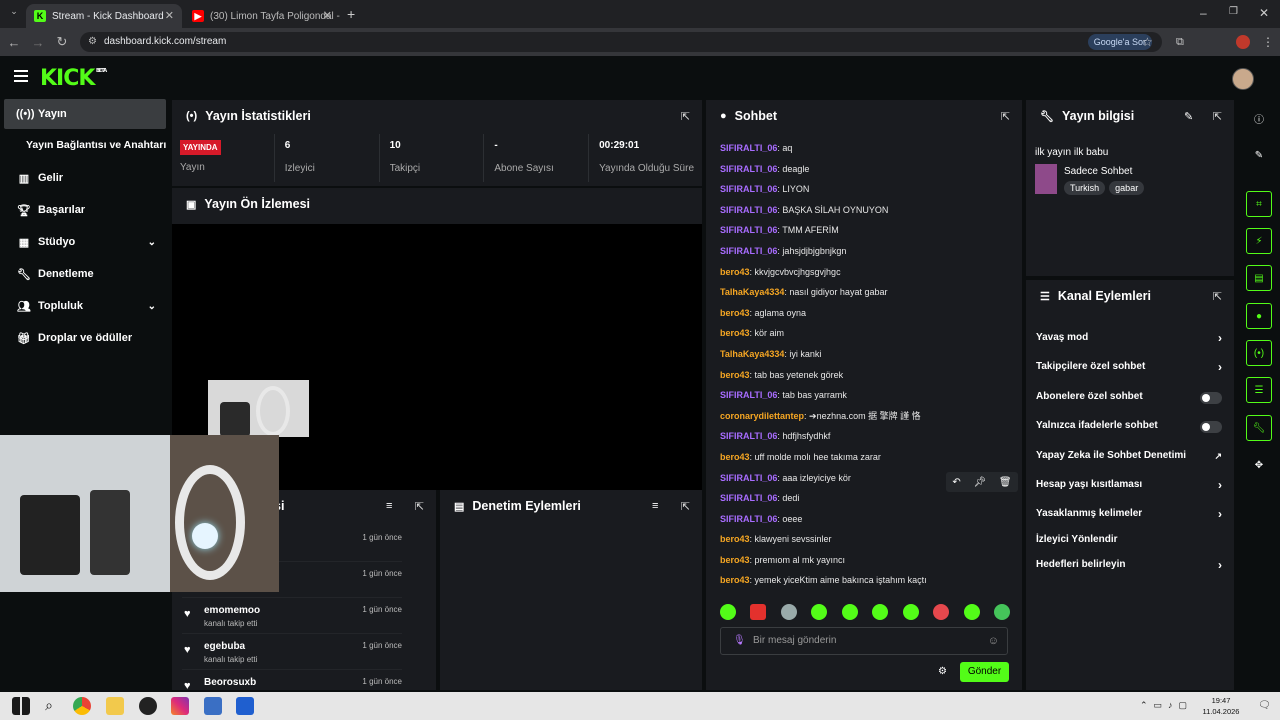  I want to click on add-widget-icon: ✥, so click(1259, 465).